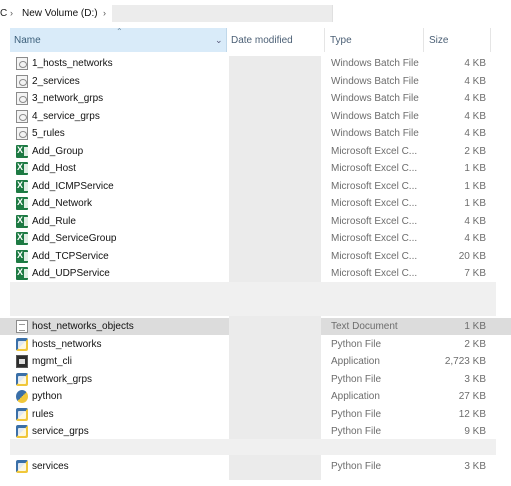  I want to click on address-bar: C › New Volume (D:) ›, so click(255, 14).